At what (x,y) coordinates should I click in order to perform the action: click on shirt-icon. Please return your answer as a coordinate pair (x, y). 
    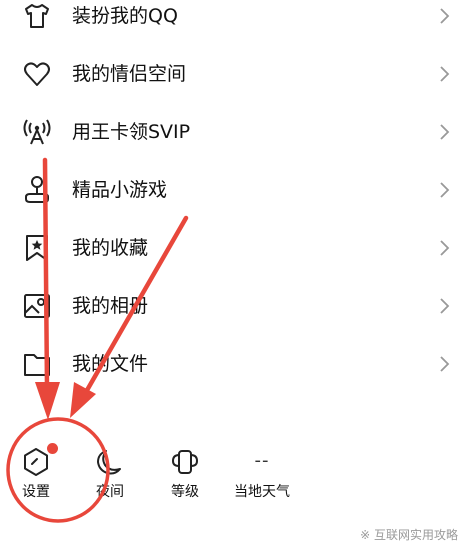
    Looking at the image, I should click on (37, 16).